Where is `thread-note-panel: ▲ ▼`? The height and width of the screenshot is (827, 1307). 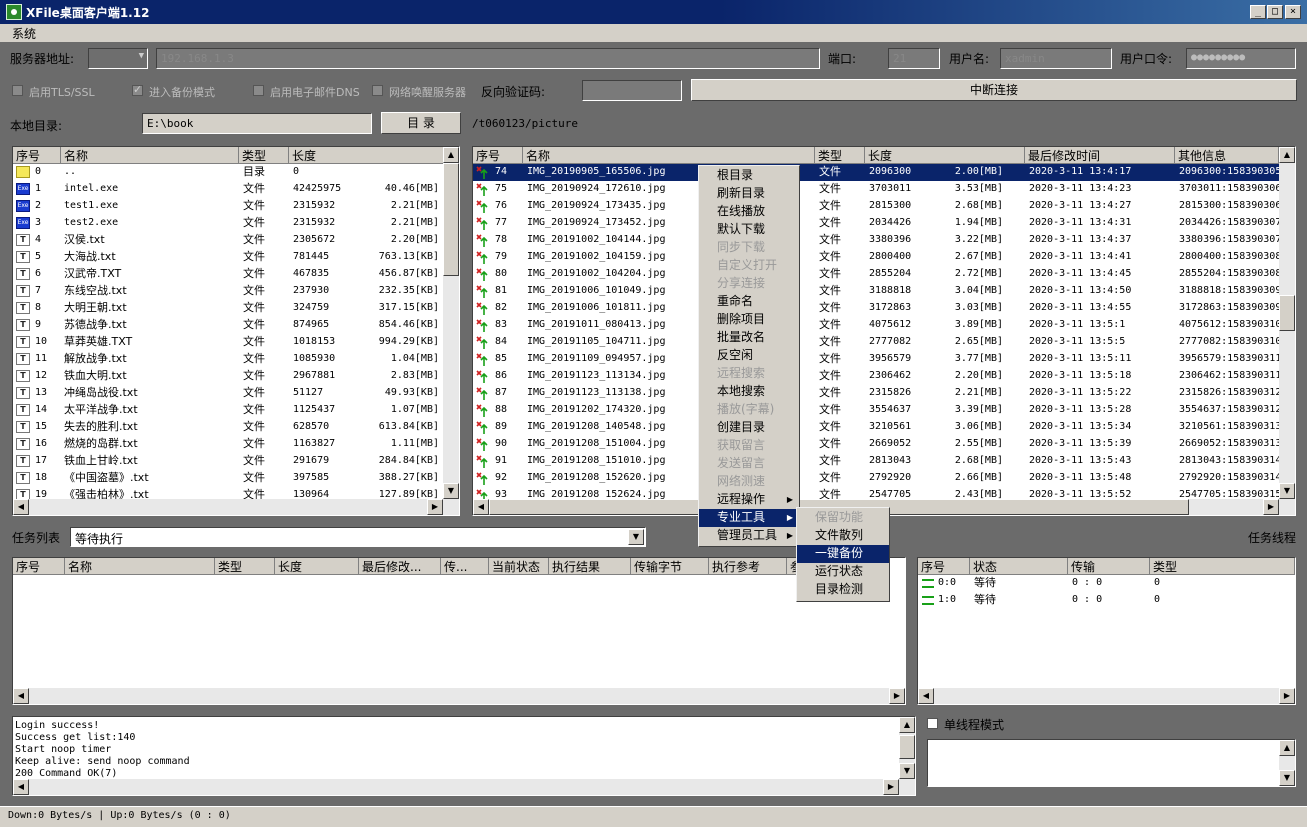
thread-note-panel: ▲ ▼ is located at coordinates (1111, 763).